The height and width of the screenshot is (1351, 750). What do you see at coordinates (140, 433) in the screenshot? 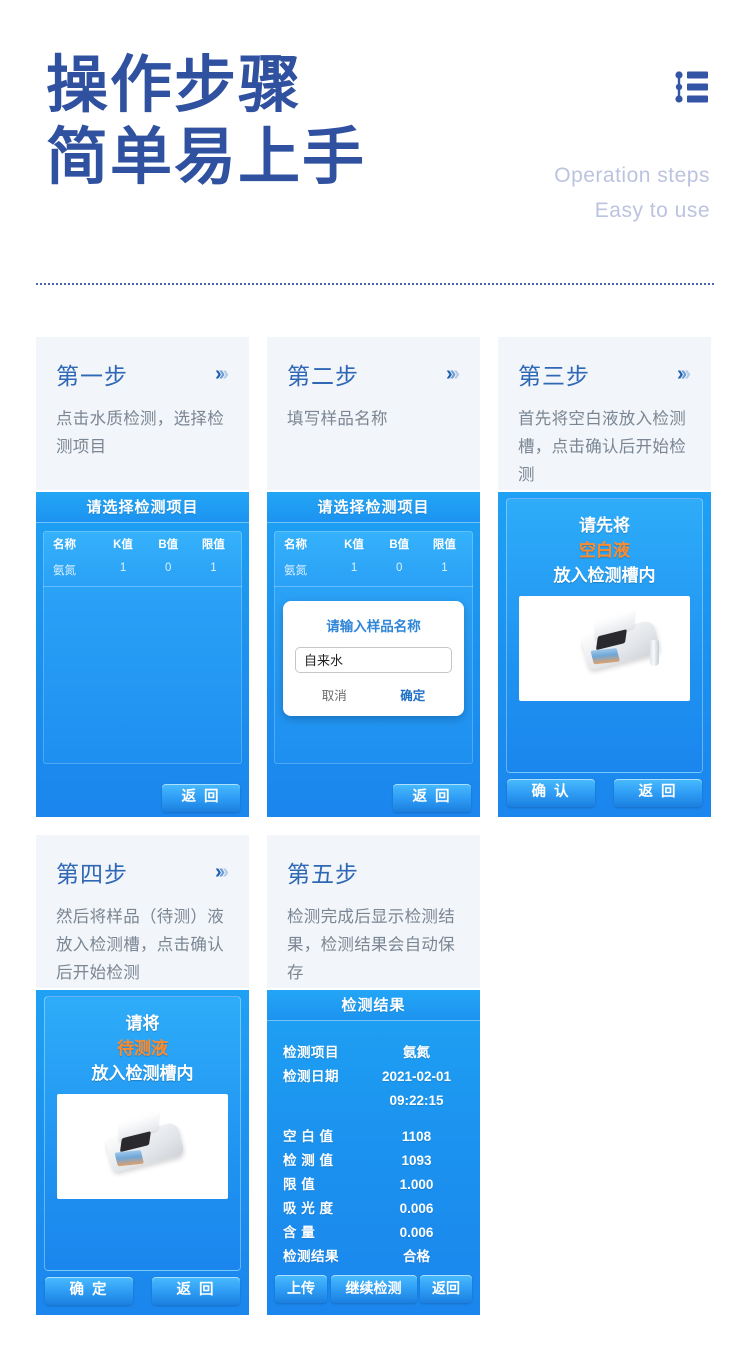
I see `step-card-1-desc: 点击水质检测，选择检测项目` at bounding box center [140, 433].